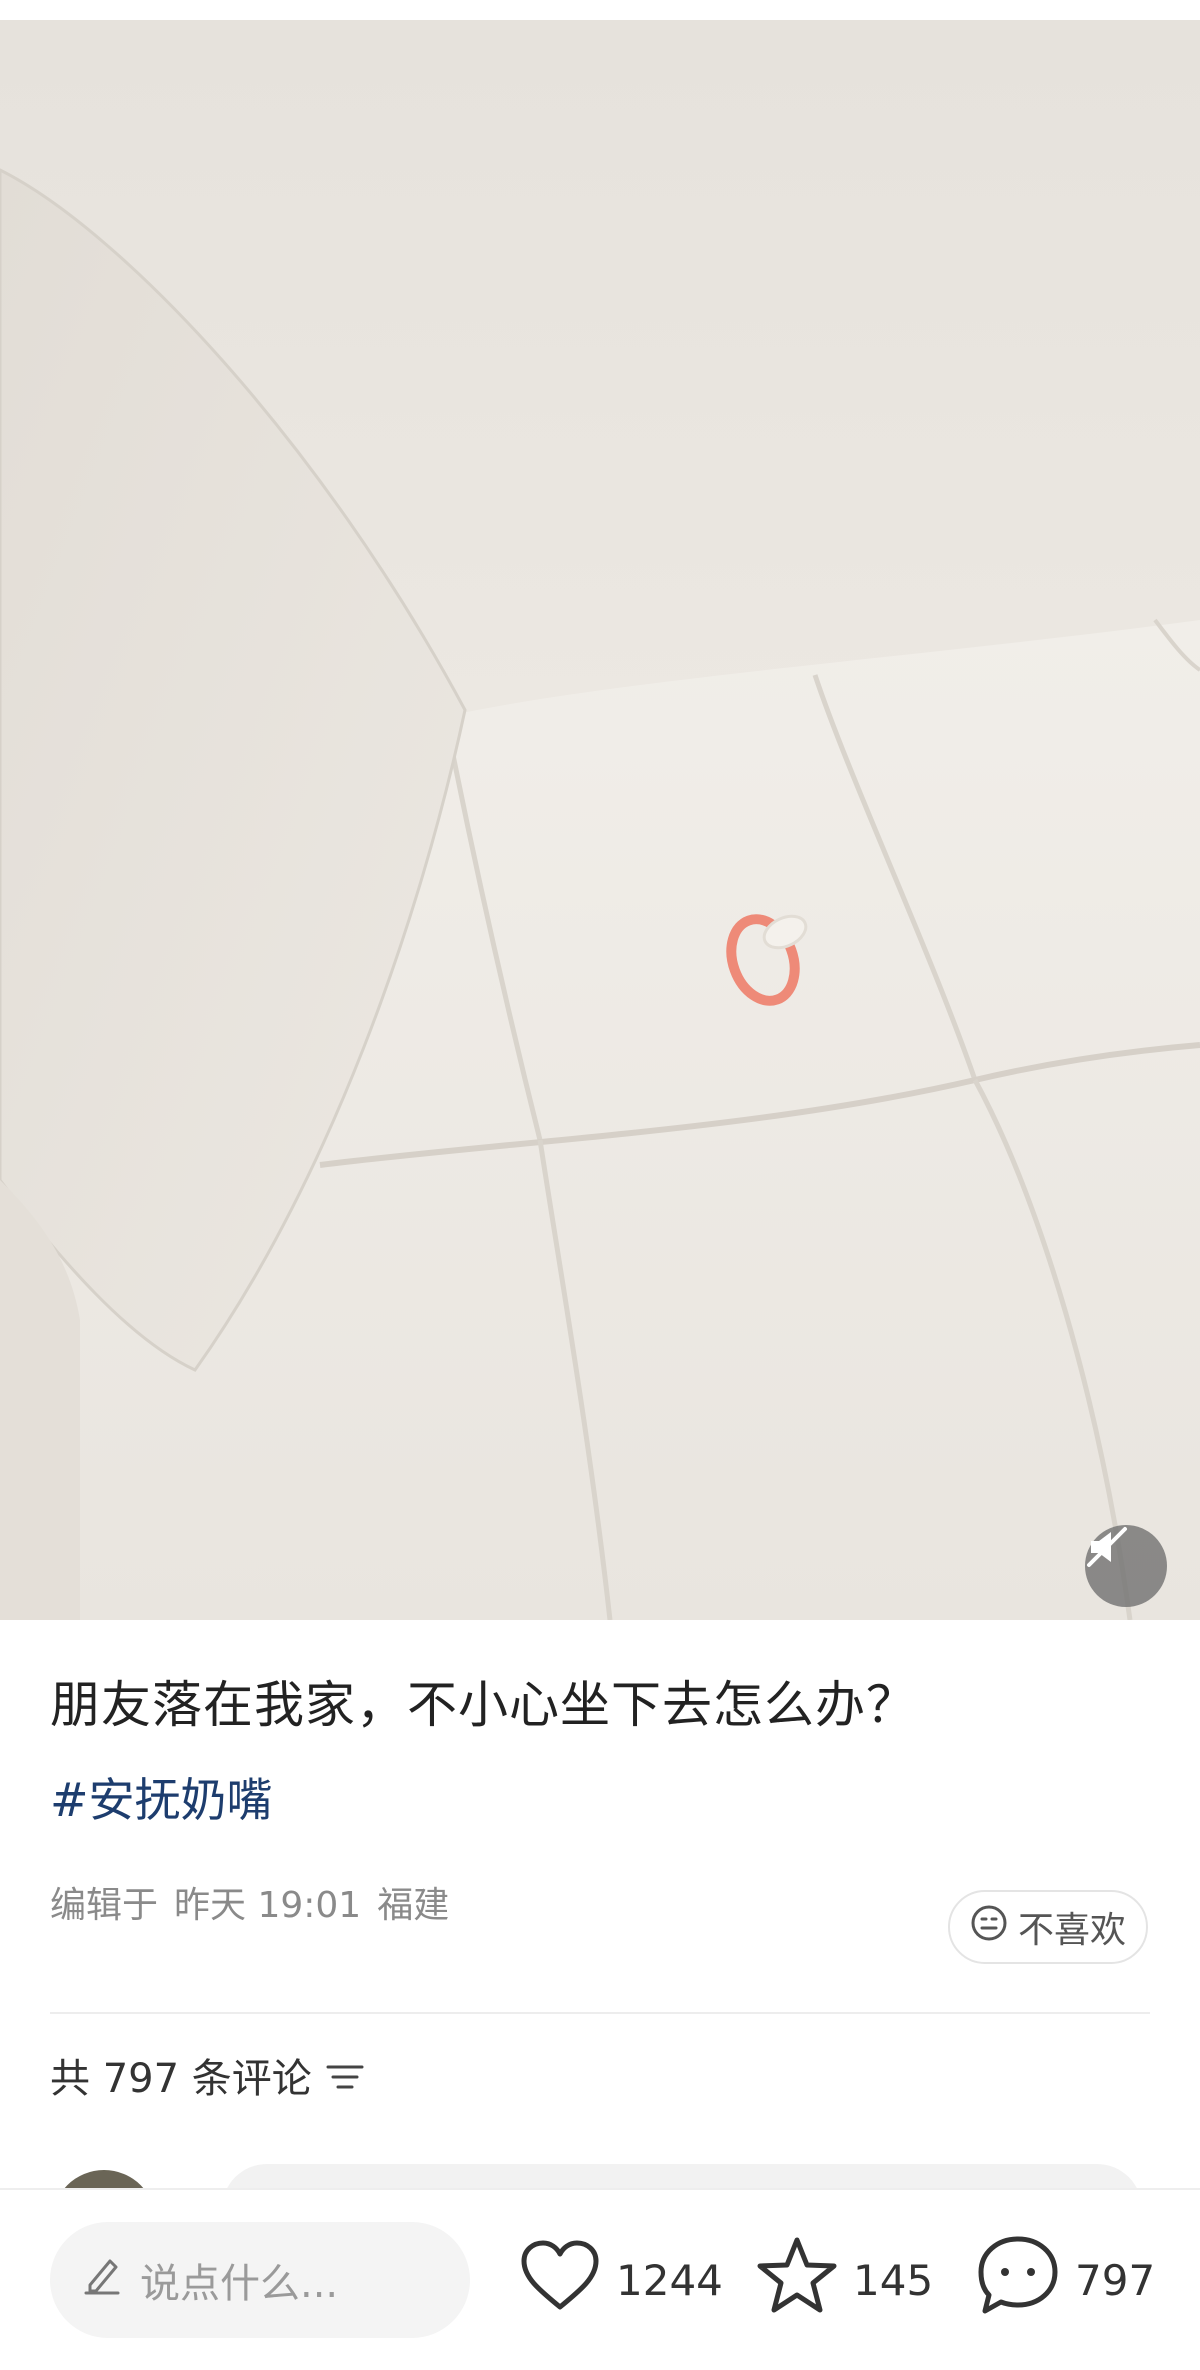  I want to click on like-button: 1244, so click(620, 2280).